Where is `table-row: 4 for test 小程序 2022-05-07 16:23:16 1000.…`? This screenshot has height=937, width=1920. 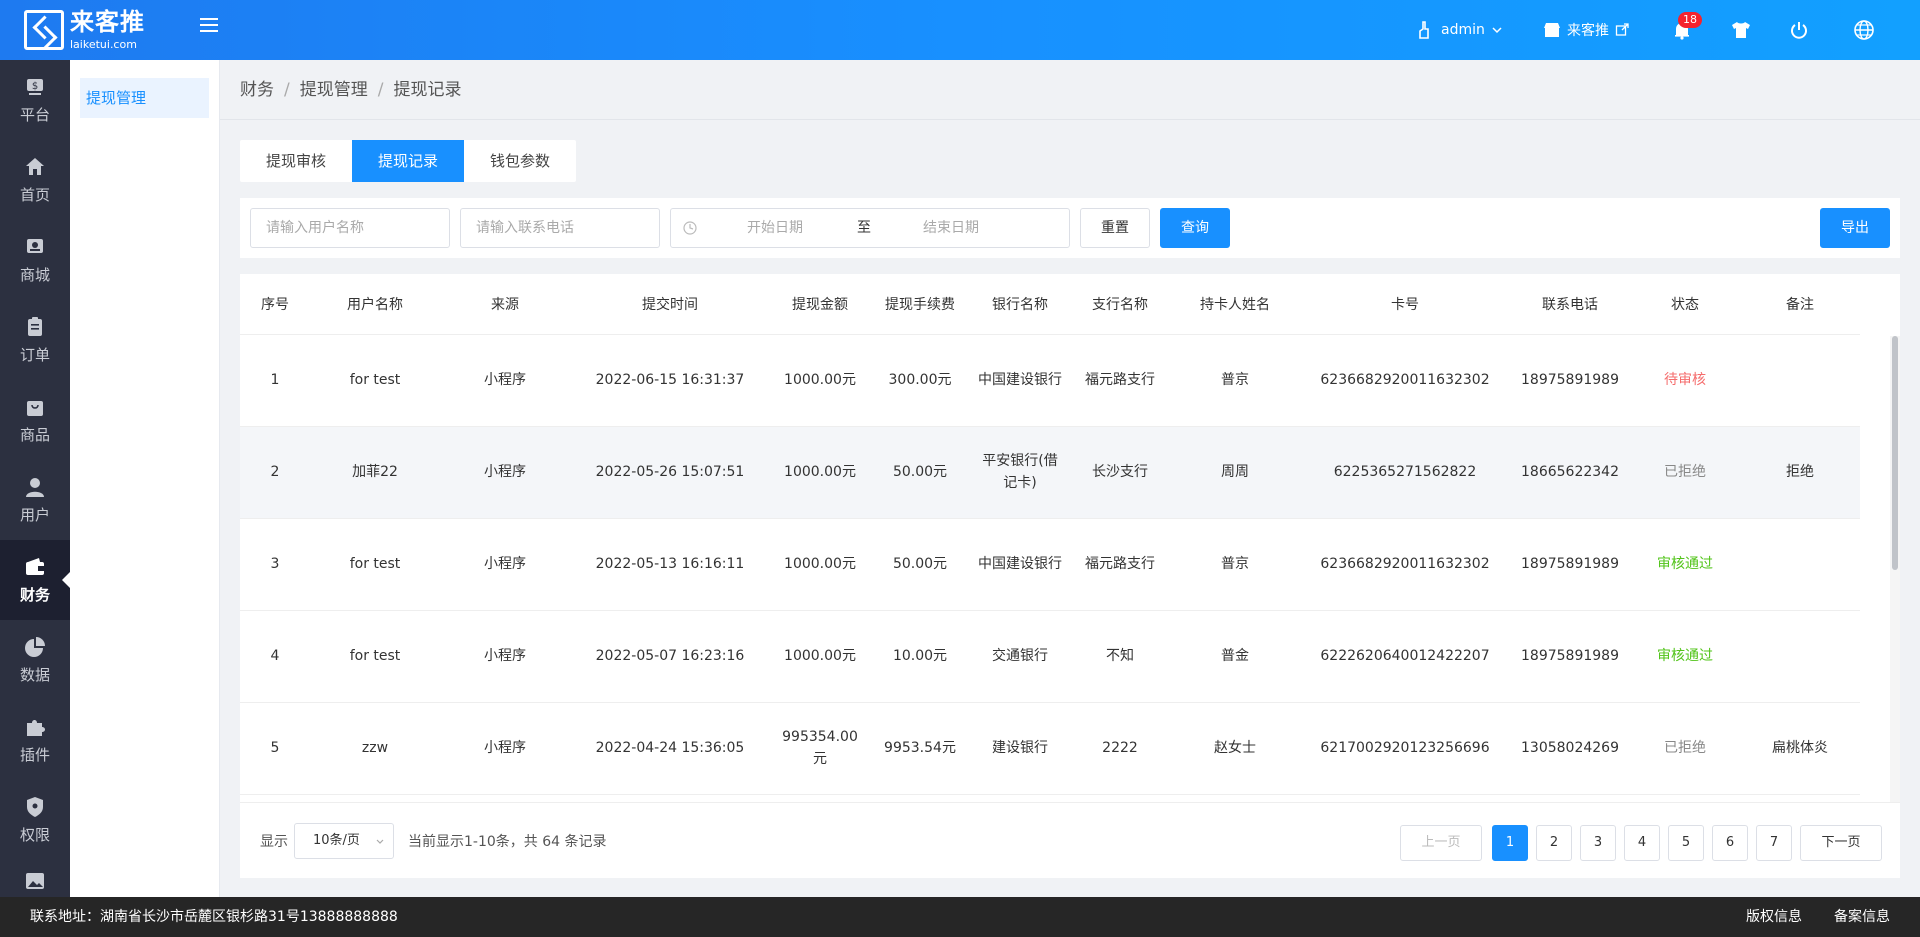 table-row: 4 for test 小程序 2022-05-07 16:23:16 1000.… is located at coordinates (1050, 656).